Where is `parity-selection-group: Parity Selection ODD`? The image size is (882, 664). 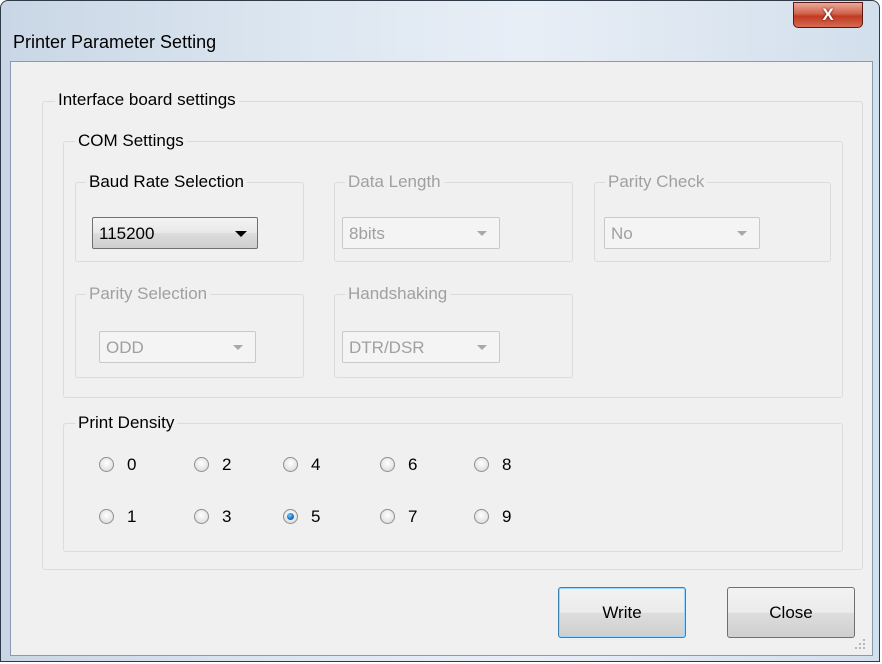
parity-selection-group: Parity Selection ODD is located at coordinates (189, 331).